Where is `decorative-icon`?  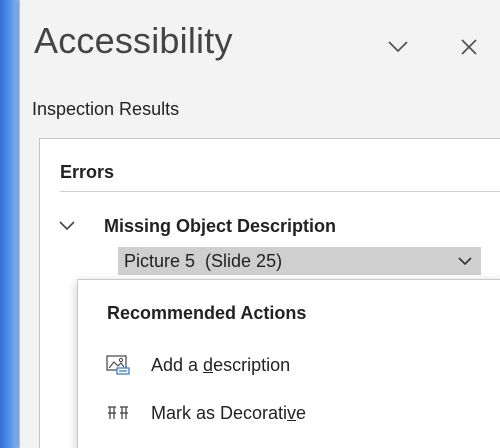 decorative-icon is located at coordinates (118, 413).